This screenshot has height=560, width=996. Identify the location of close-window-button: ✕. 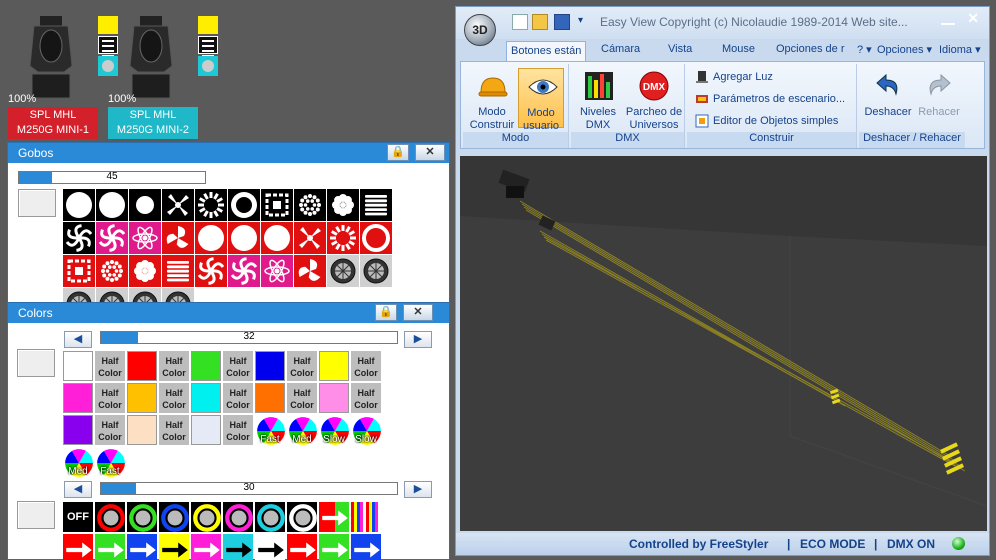
(973, 18).